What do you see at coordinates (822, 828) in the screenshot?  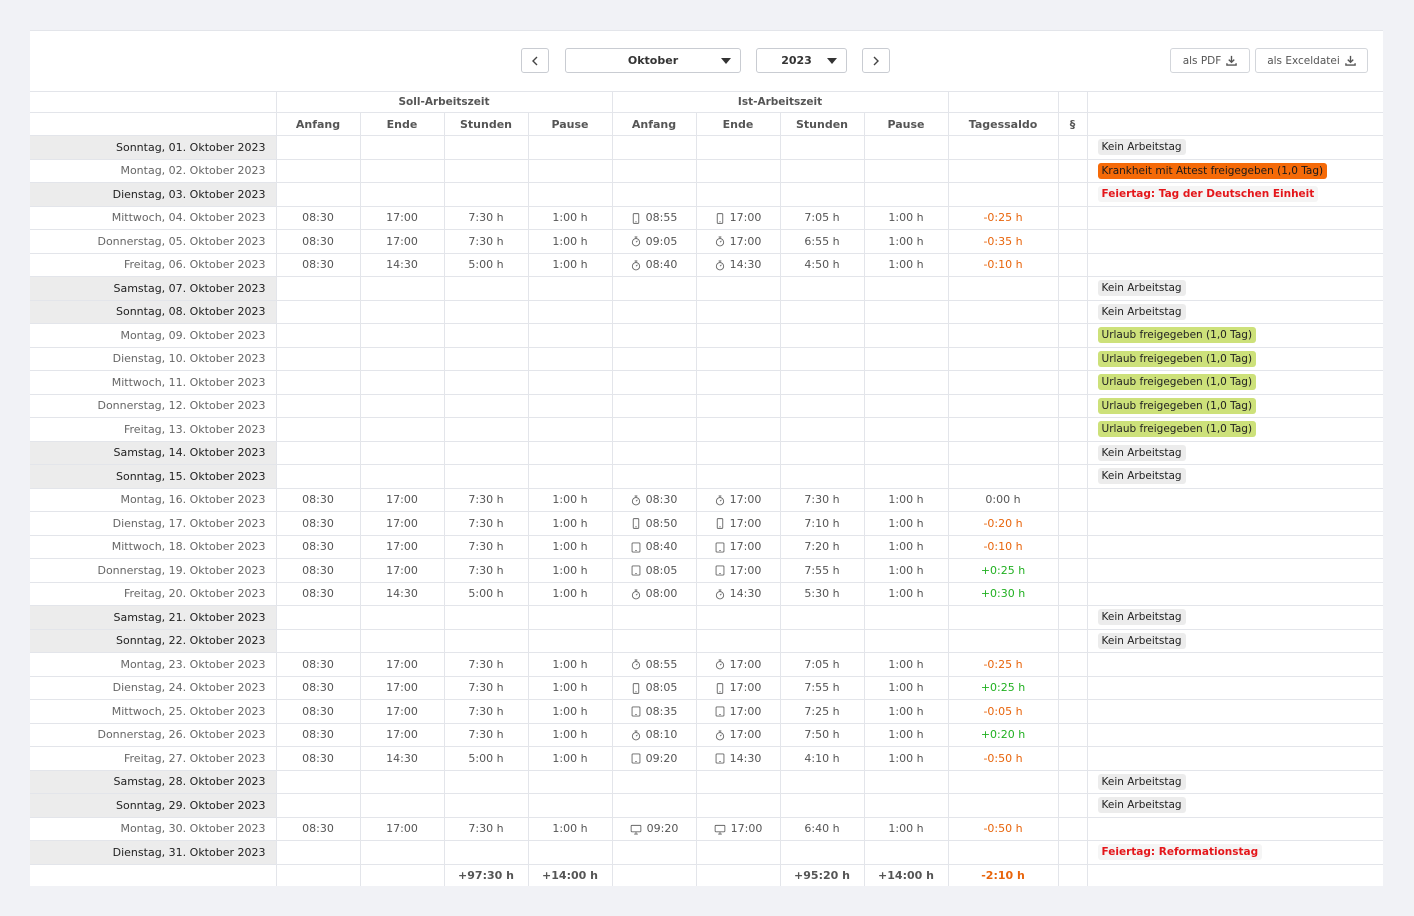 I see `ist-stunden: 6:40 h` at bounding box center [822, 828].